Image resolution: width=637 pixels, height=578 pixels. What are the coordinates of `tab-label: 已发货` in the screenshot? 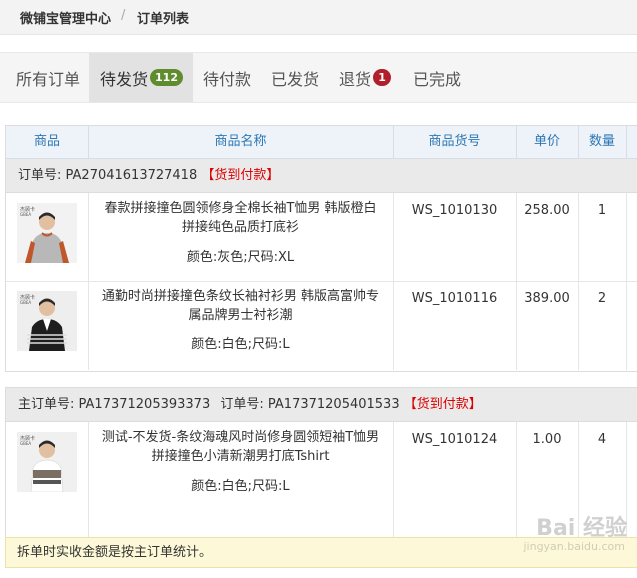 It's located at (295, 79).